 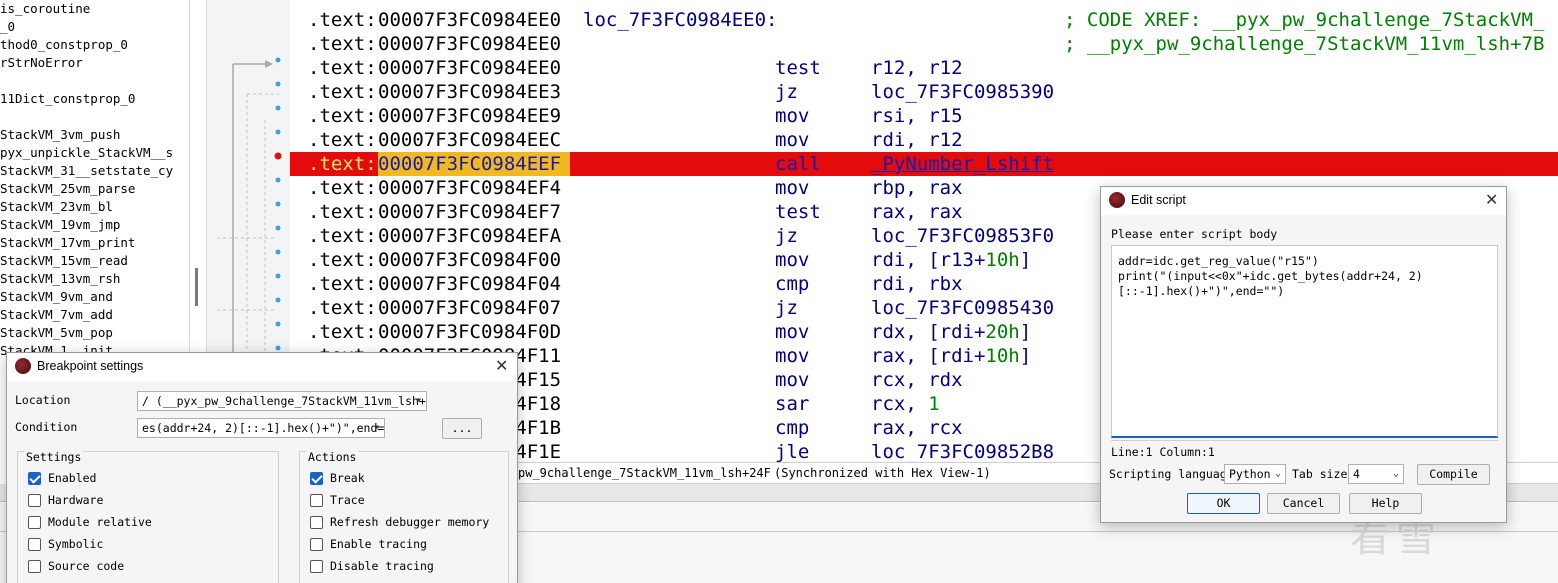 What do you see at coordinates (1453, 474) in the screenshot?
I see `compile-button: Compile` at bounding box center [1453, 474].